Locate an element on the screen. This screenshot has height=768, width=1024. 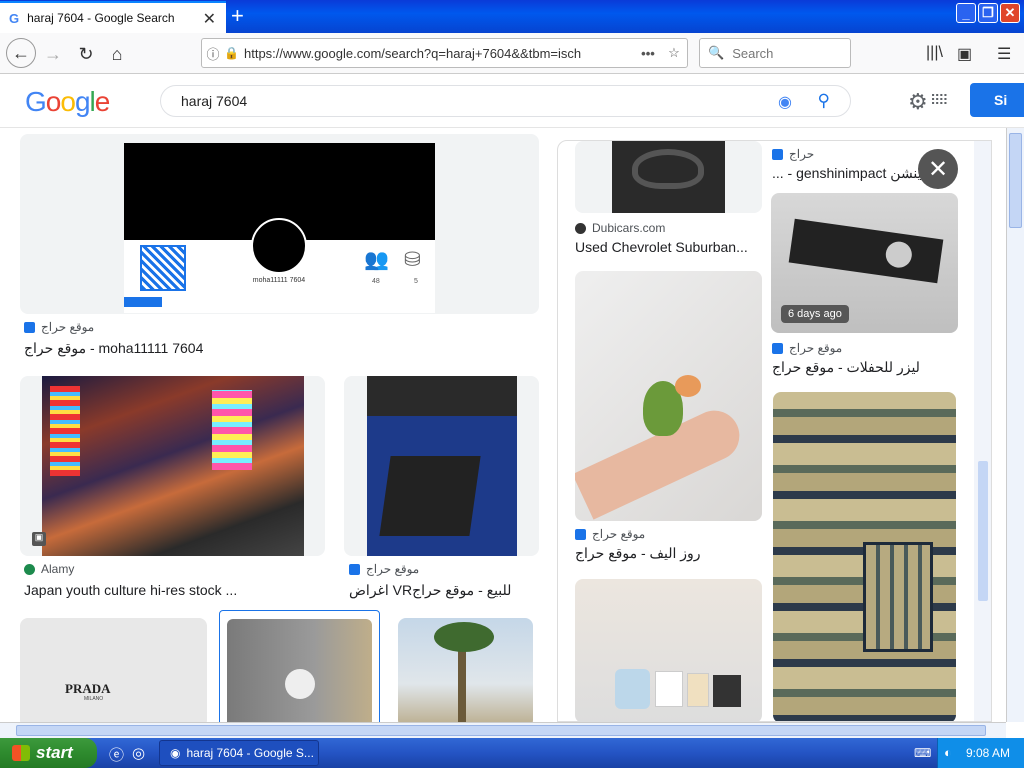
panel-title-2: روز اليف - موقع حراج is located at coordinates (670, 553).